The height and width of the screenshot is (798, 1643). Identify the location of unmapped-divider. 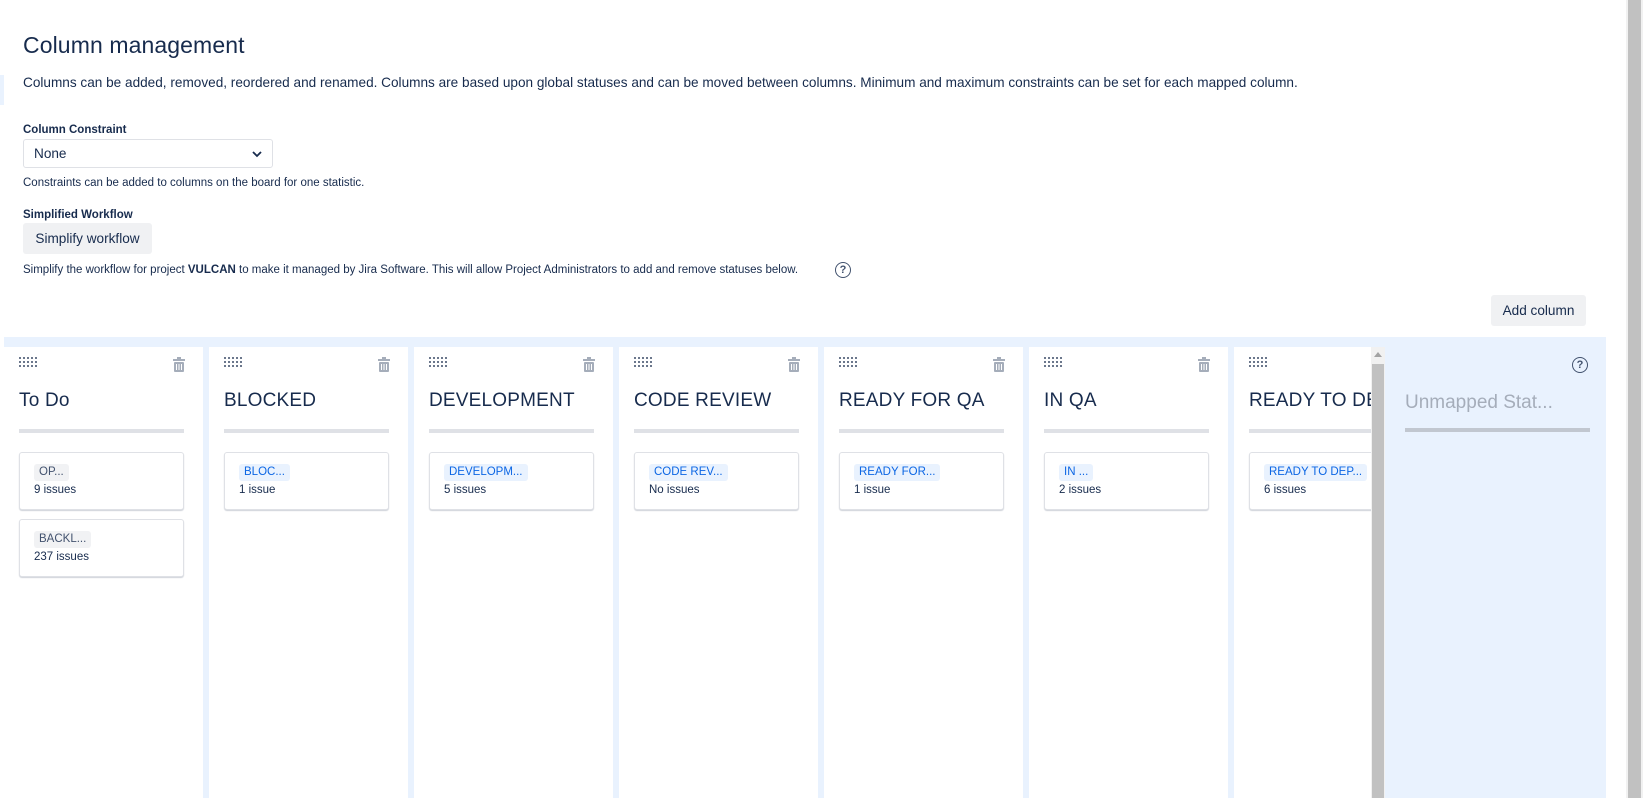
(1497, 430).